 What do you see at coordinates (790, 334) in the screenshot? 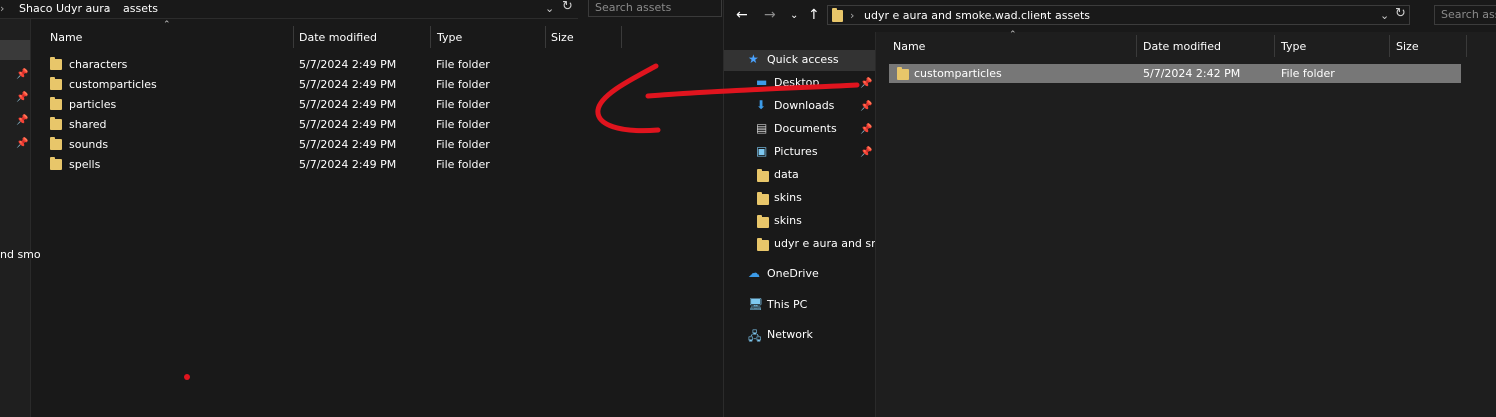
I see `sidebar-item-label: Network` at bounding box center [790, 334].